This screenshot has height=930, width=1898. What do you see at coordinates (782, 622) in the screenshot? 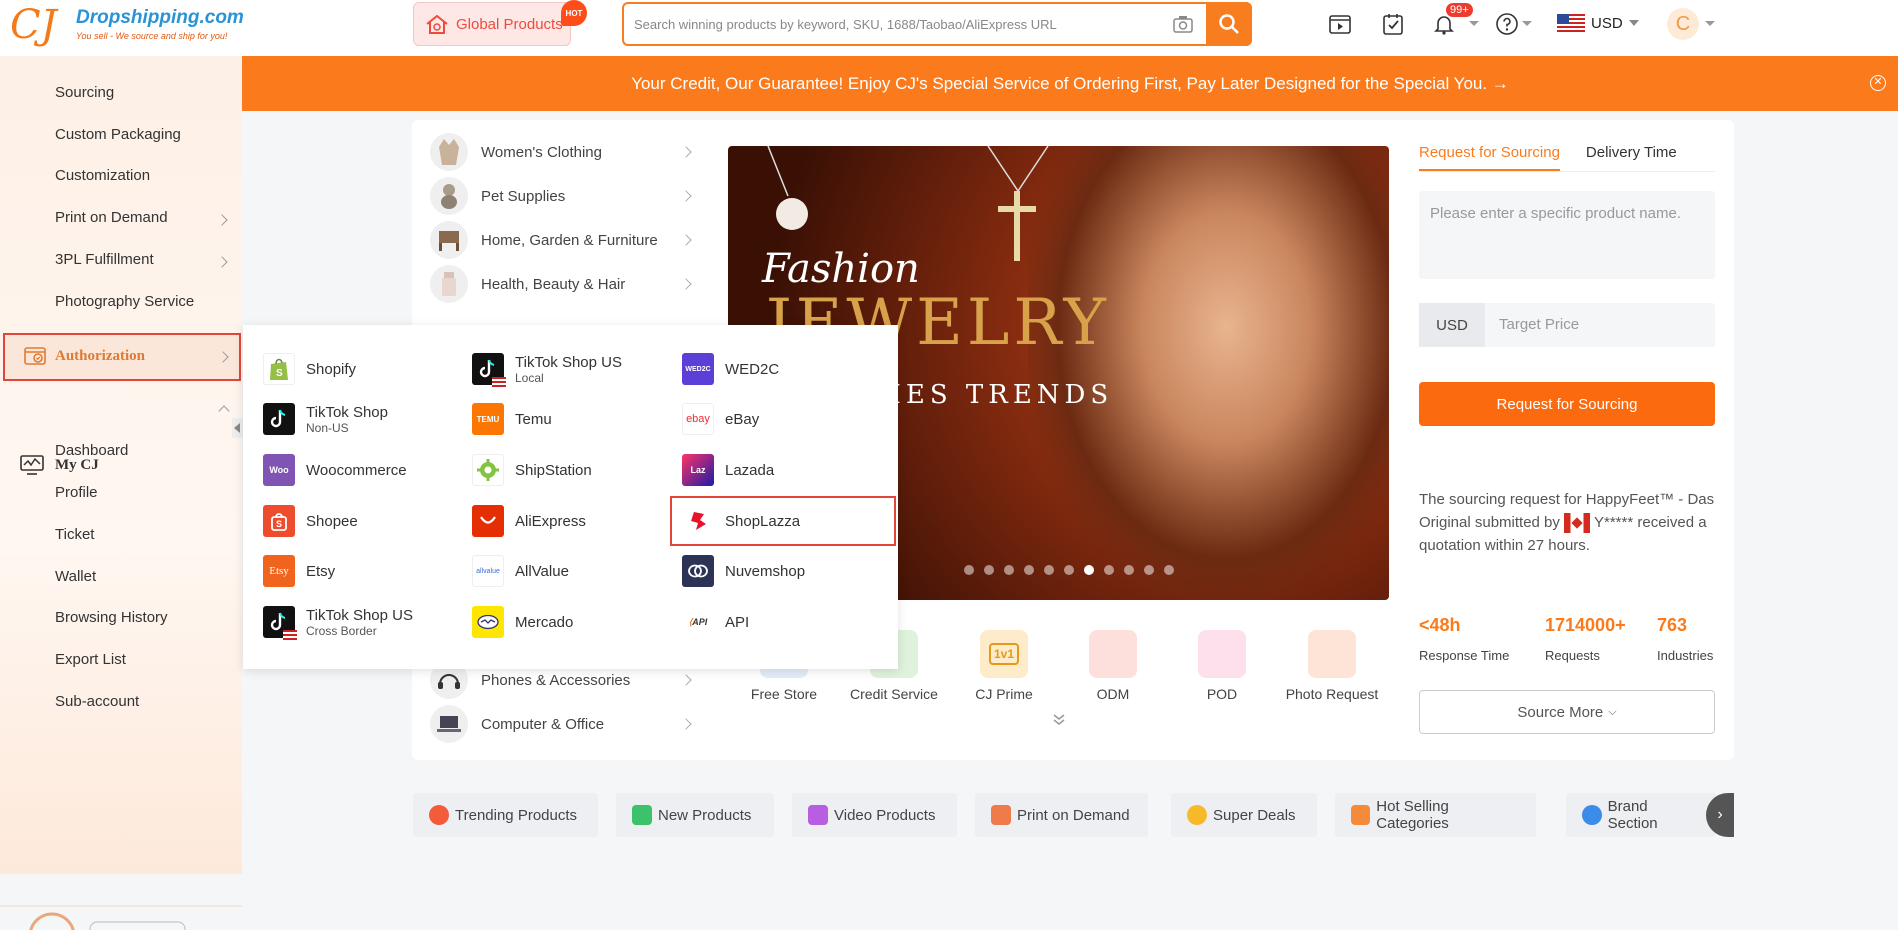
I see `platform-api: ⟨ API API` at bounding box center [782, 622].